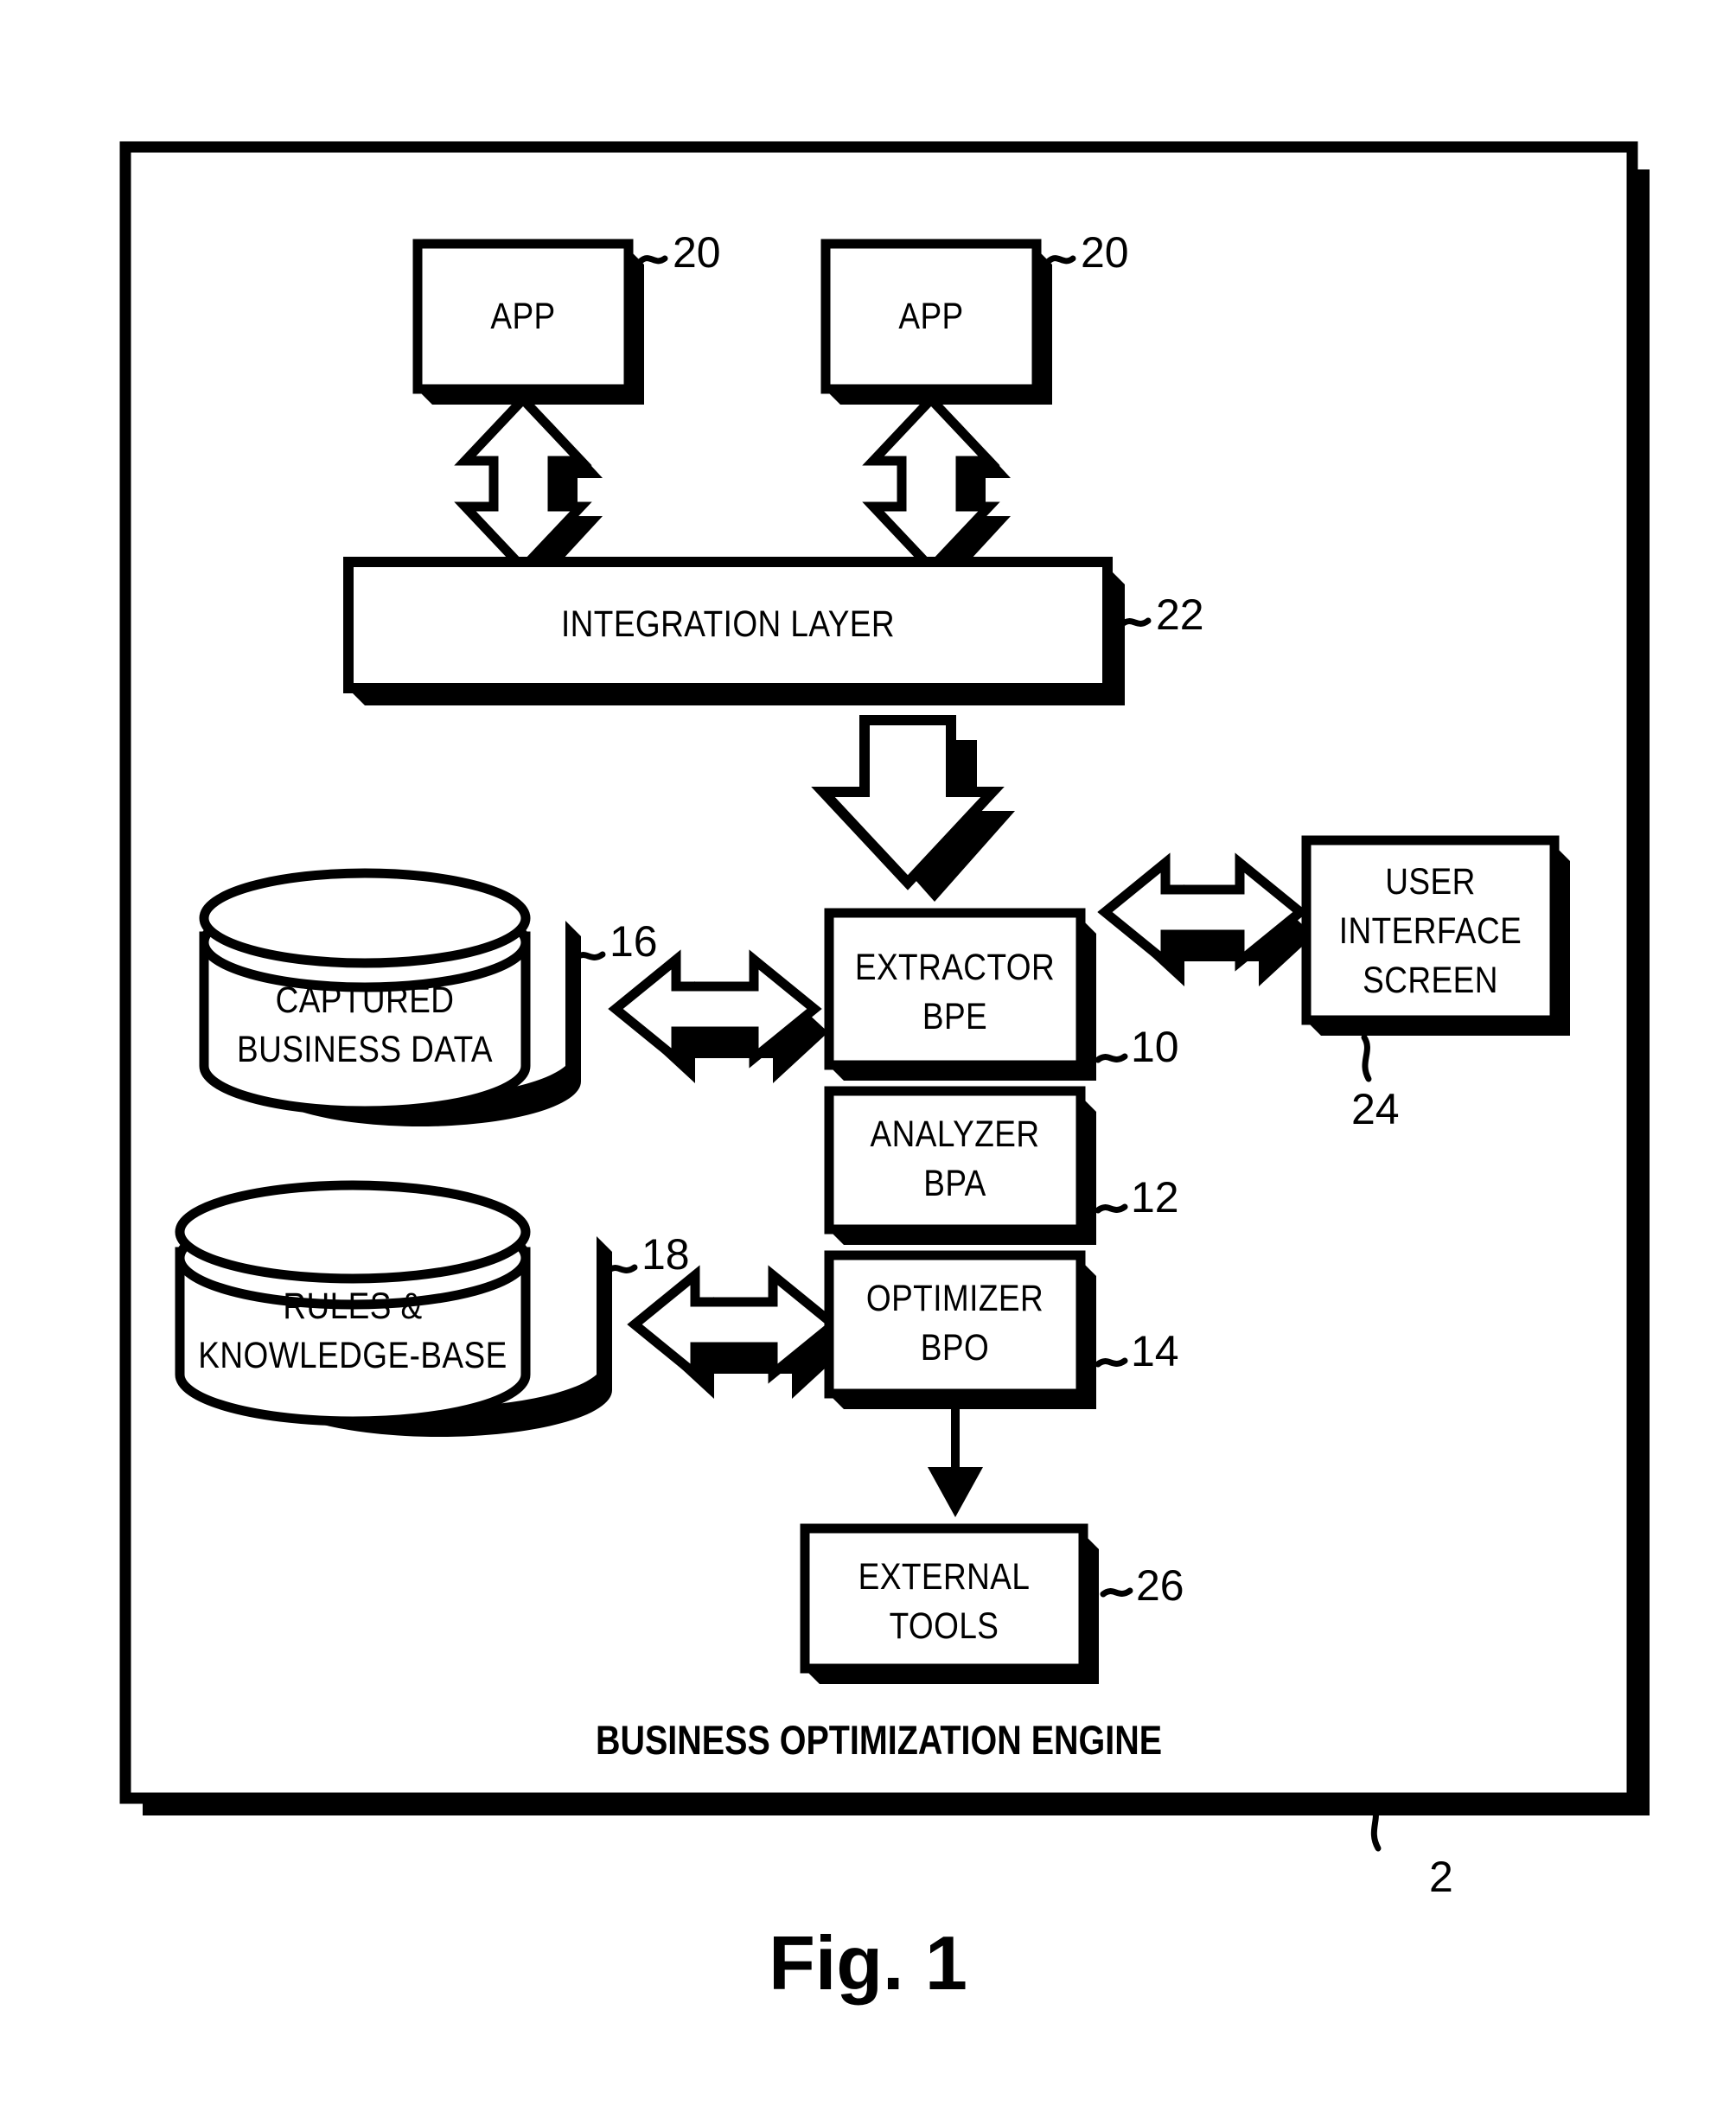 This screenshot has width=1736, height=2112. Describe the element at coordinates (734, 631) in the screenshot. I see `integration-layer-box` at that location.